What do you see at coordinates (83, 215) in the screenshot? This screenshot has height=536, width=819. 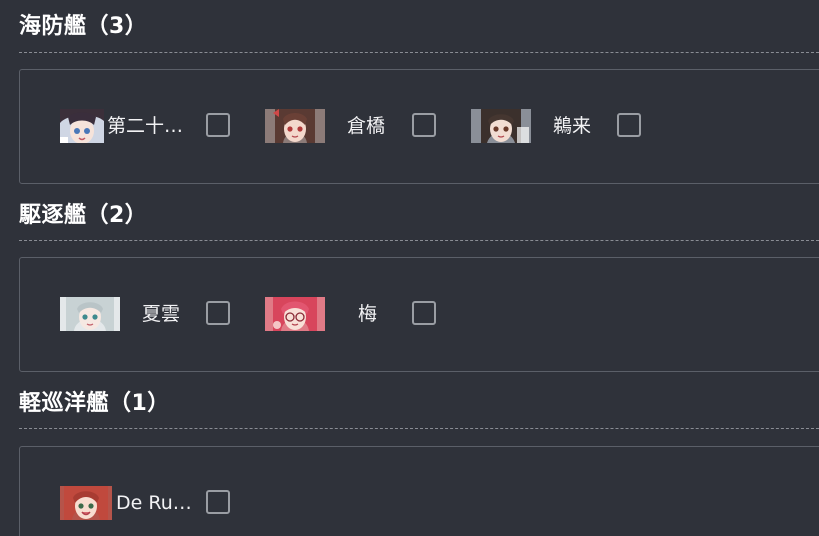 I see `section-title-destroyers: 駆逐艦（2）` at bounding box center [83, 215].